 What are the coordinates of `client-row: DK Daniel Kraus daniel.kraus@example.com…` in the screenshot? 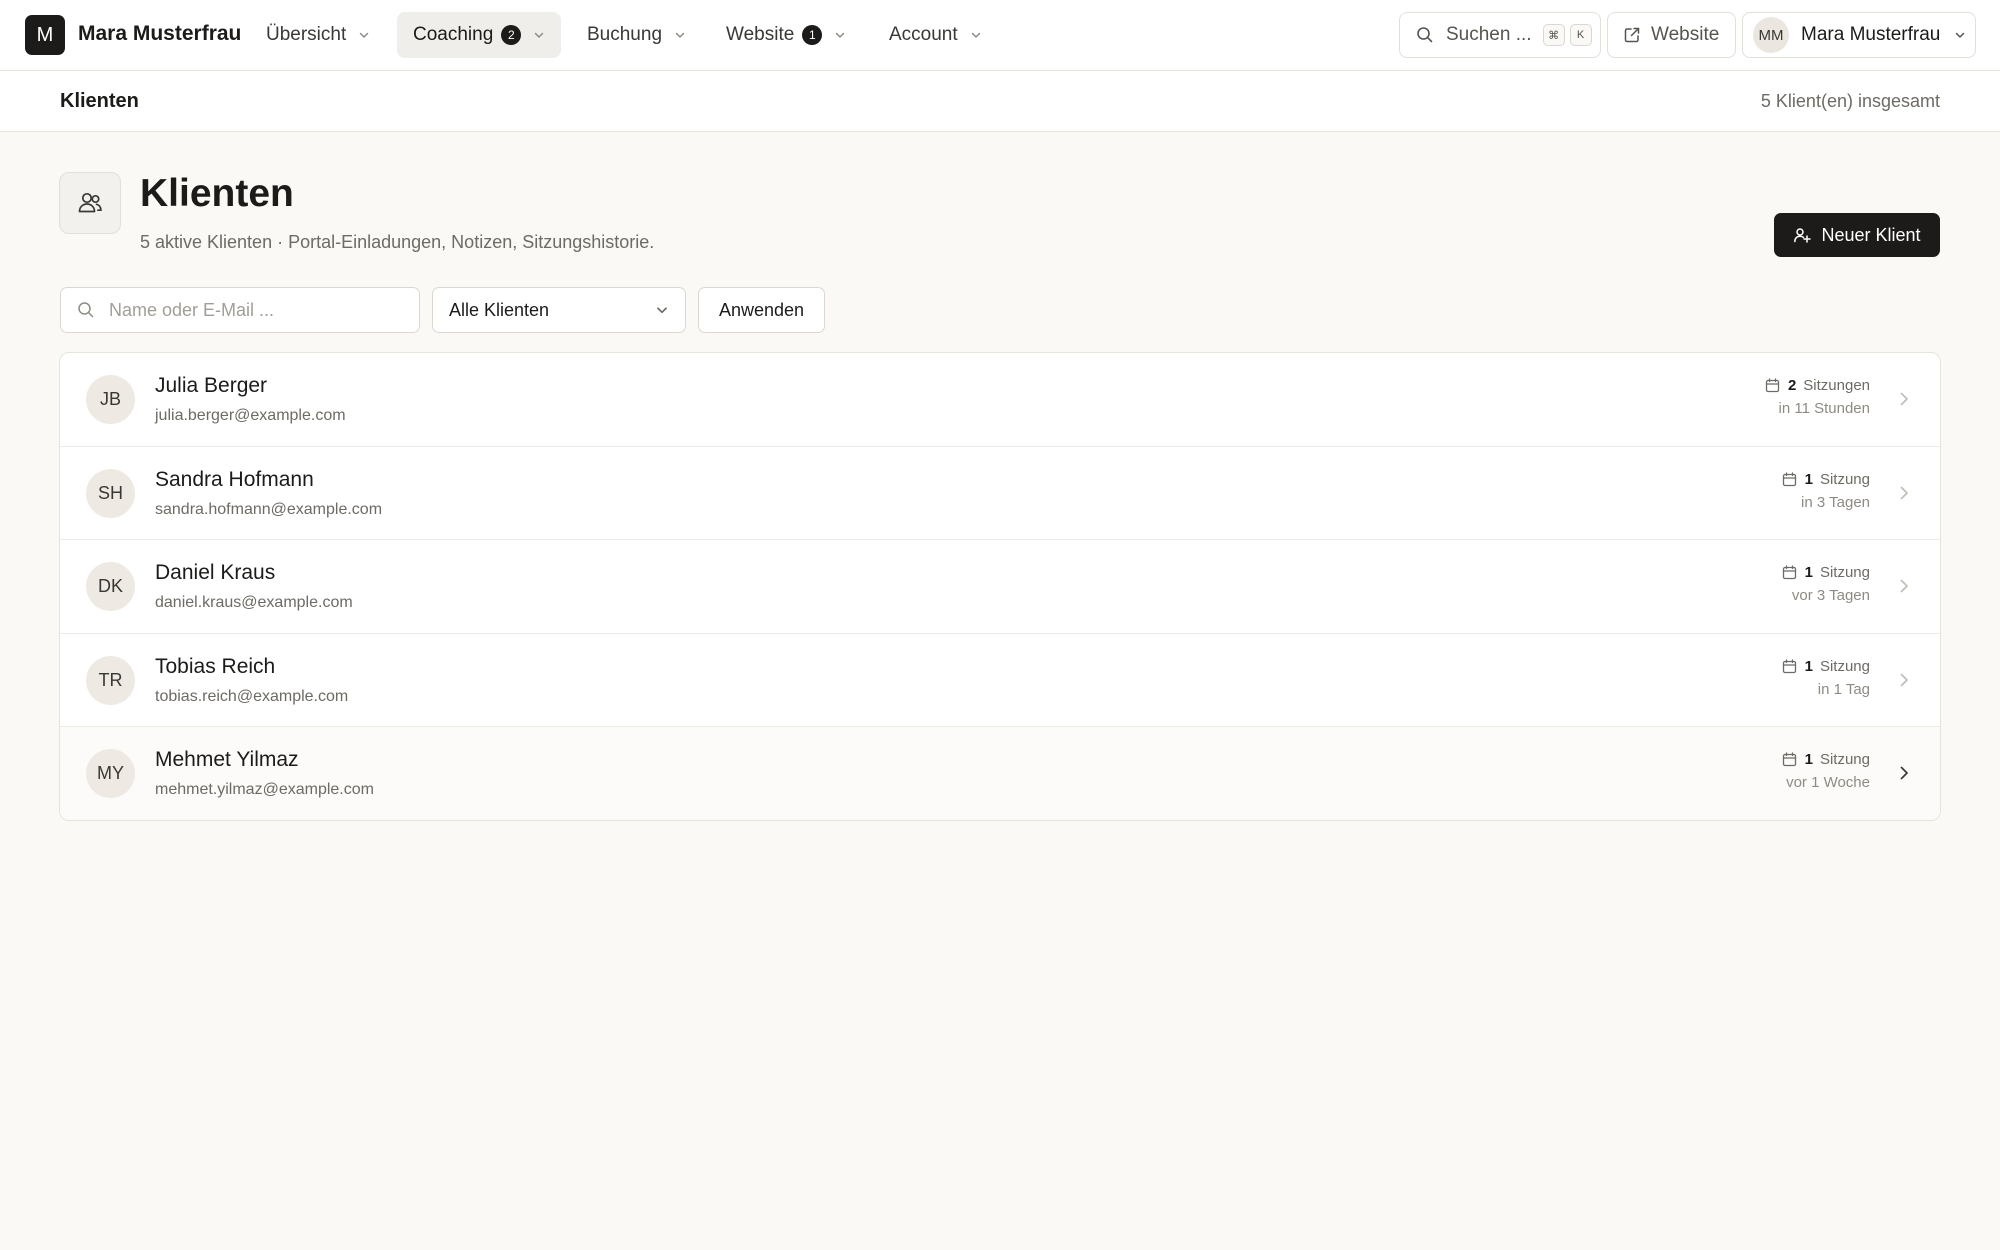 It's located at (1000, 587).